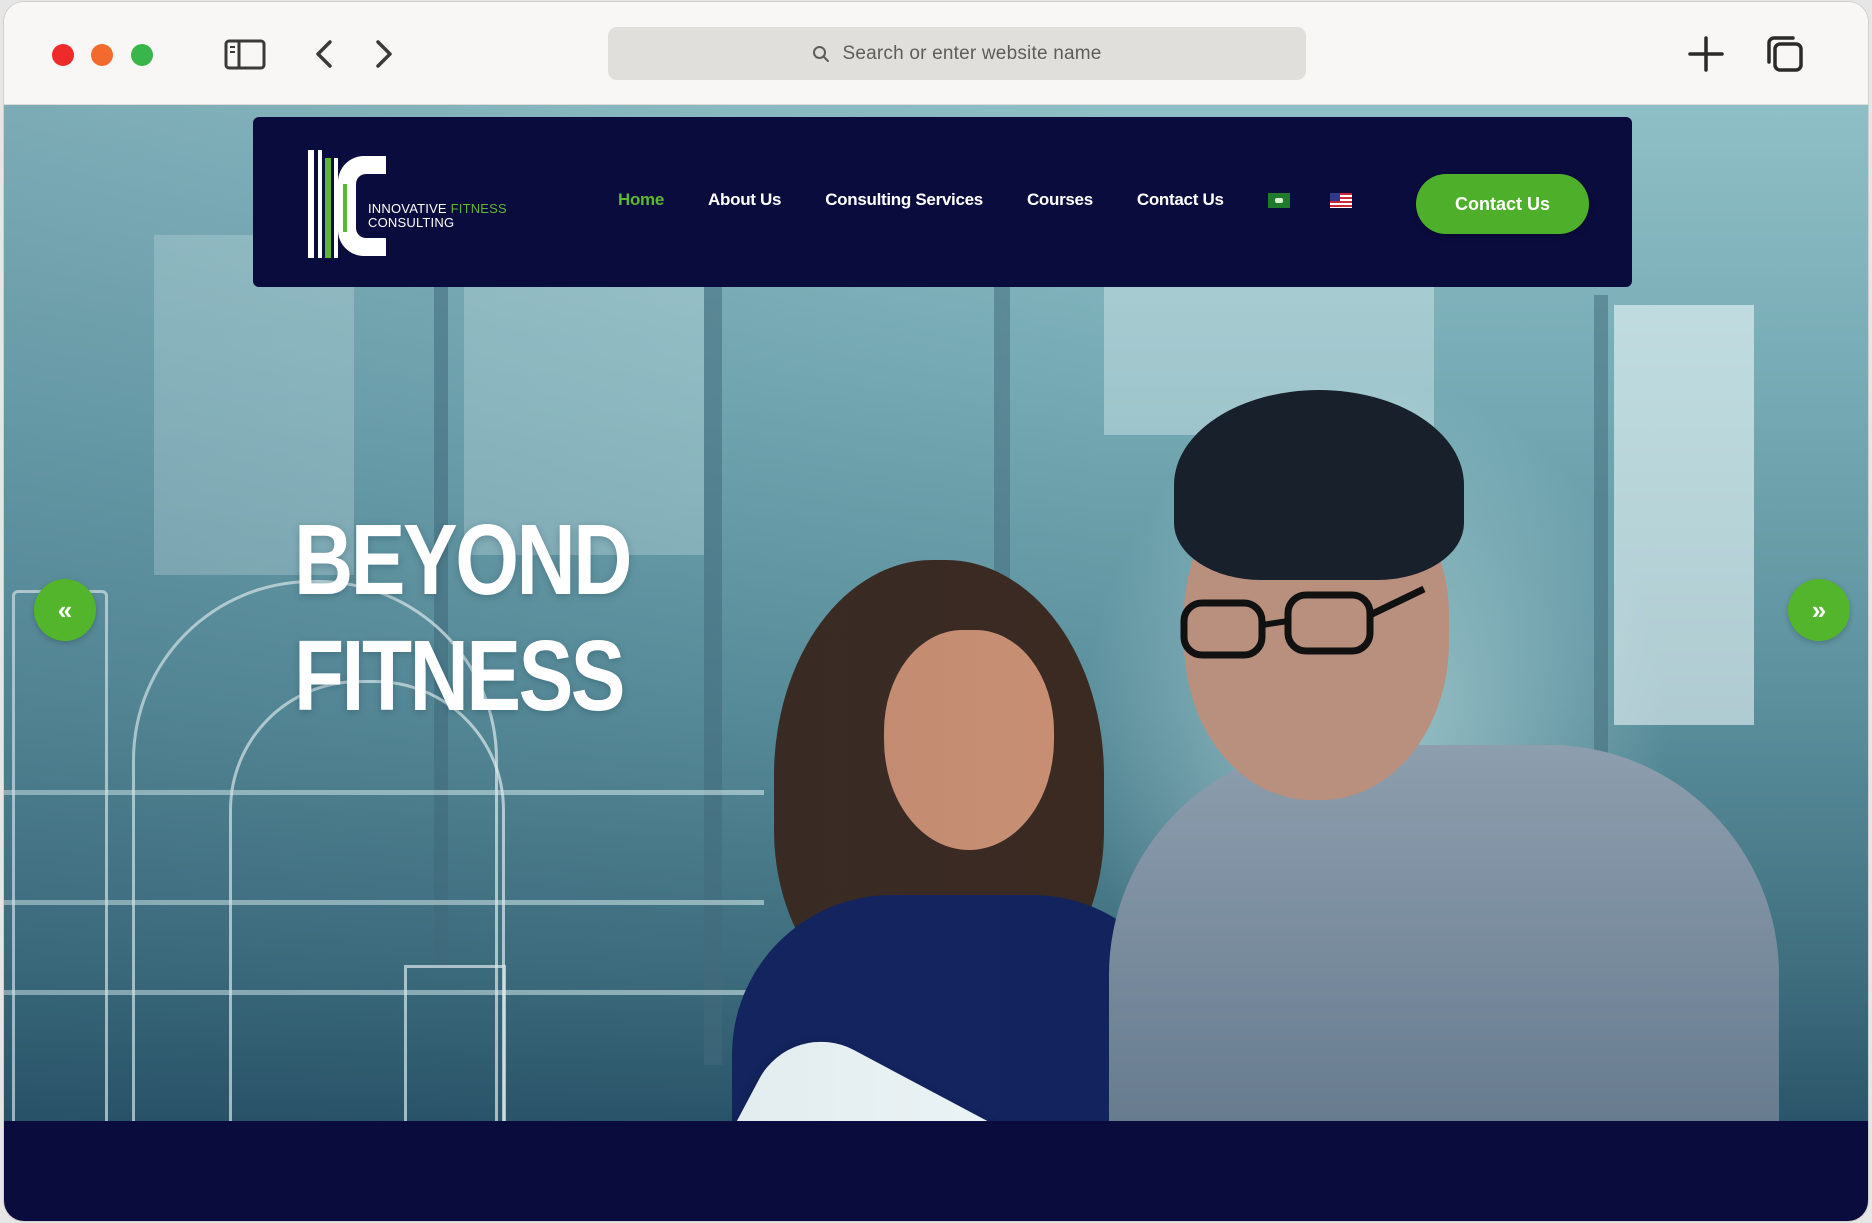  I want to click on search-icon, so click(821, 53).